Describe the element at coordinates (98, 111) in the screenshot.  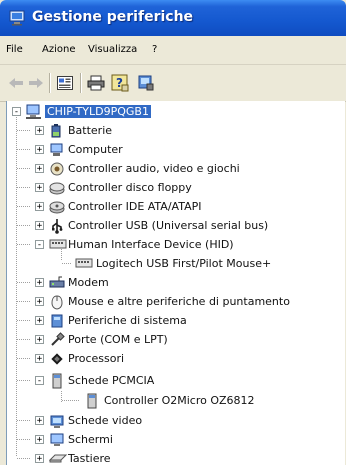
I see `tree-root-label: CHIP-TYLD9PQGB1` at that location.